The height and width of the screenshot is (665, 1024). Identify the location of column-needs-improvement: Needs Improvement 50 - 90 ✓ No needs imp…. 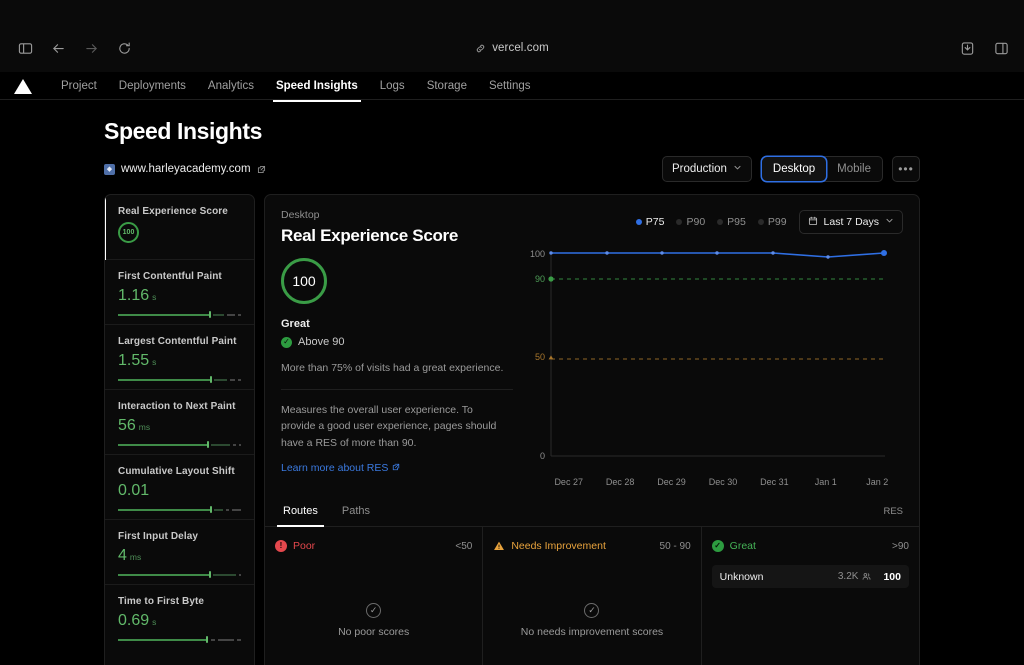
(592, 596).